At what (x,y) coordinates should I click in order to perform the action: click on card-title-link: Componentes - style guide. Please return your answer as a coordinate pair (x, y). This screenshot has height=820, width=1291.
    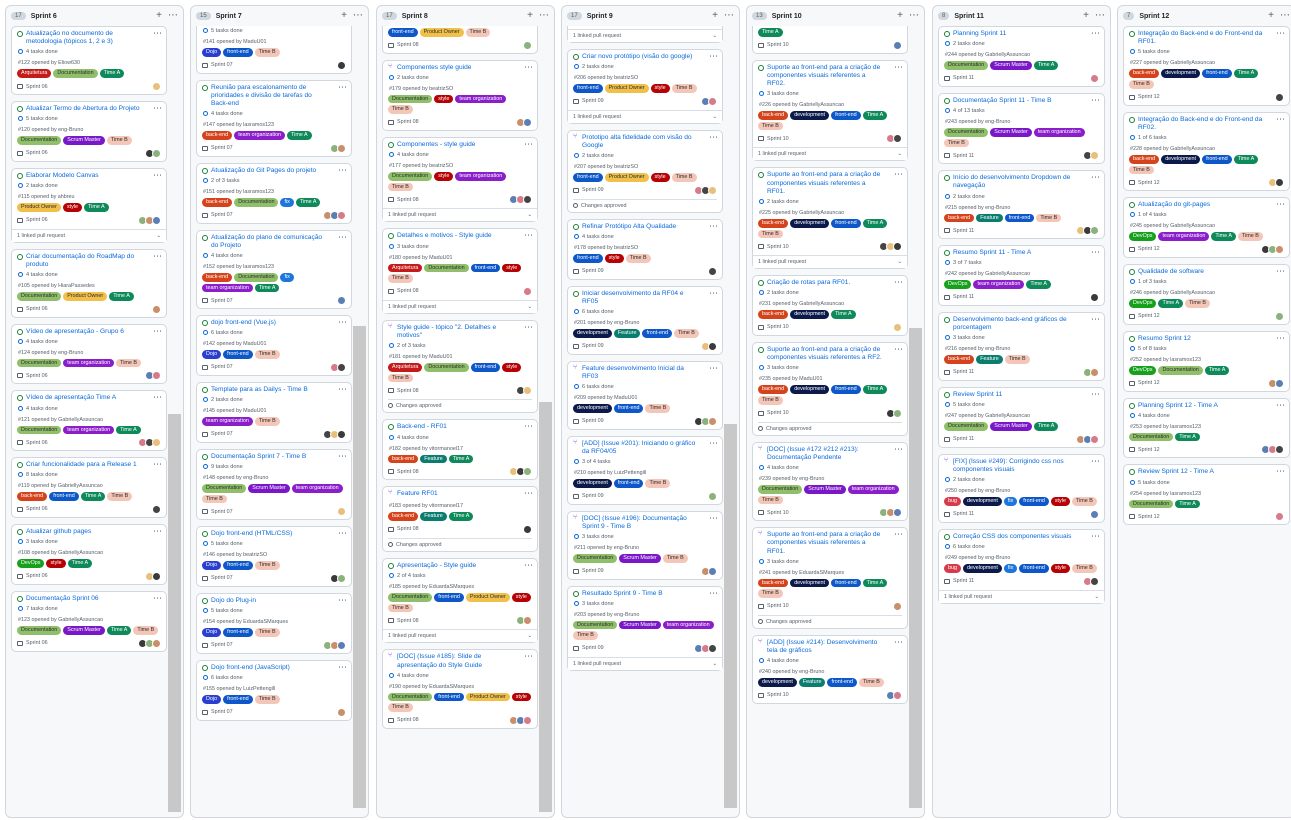
    Looking at the image, I should click on (460, 145).